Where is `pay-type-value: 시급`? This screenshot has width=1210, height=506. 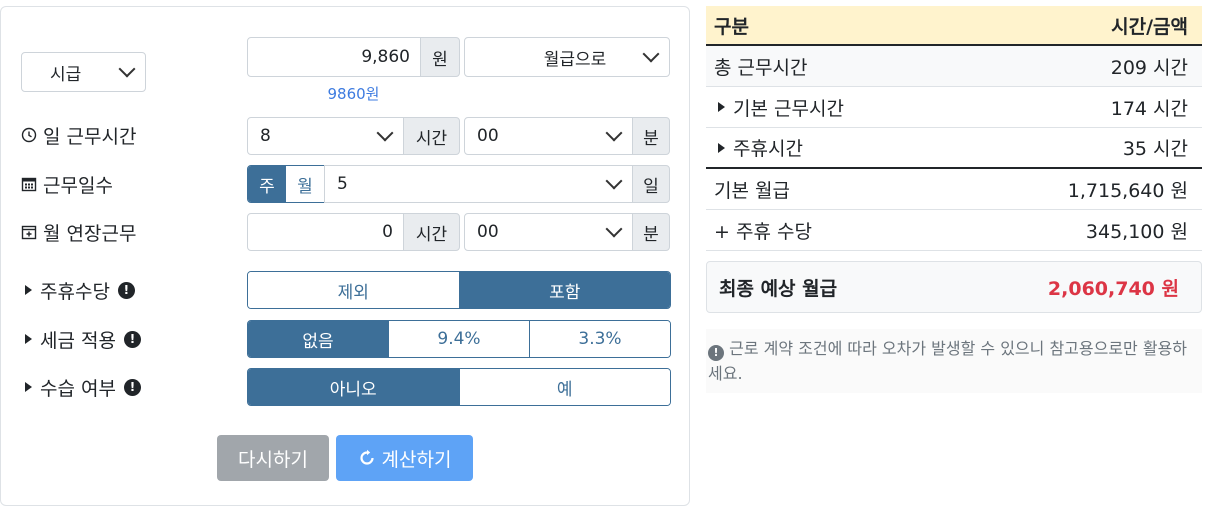
pay-type-value: 시급 is located at coordinates (66, 74).